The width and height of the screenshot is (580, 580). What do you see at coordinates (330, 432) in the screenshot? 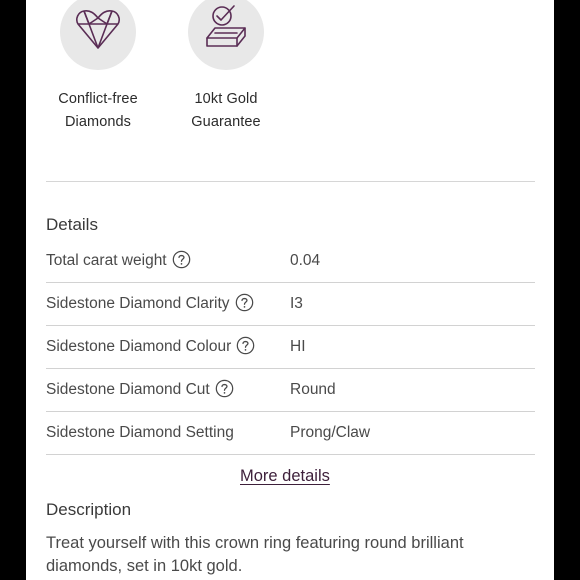
I see `row-value: Prong/Claw` at bounding box center [330, 432].